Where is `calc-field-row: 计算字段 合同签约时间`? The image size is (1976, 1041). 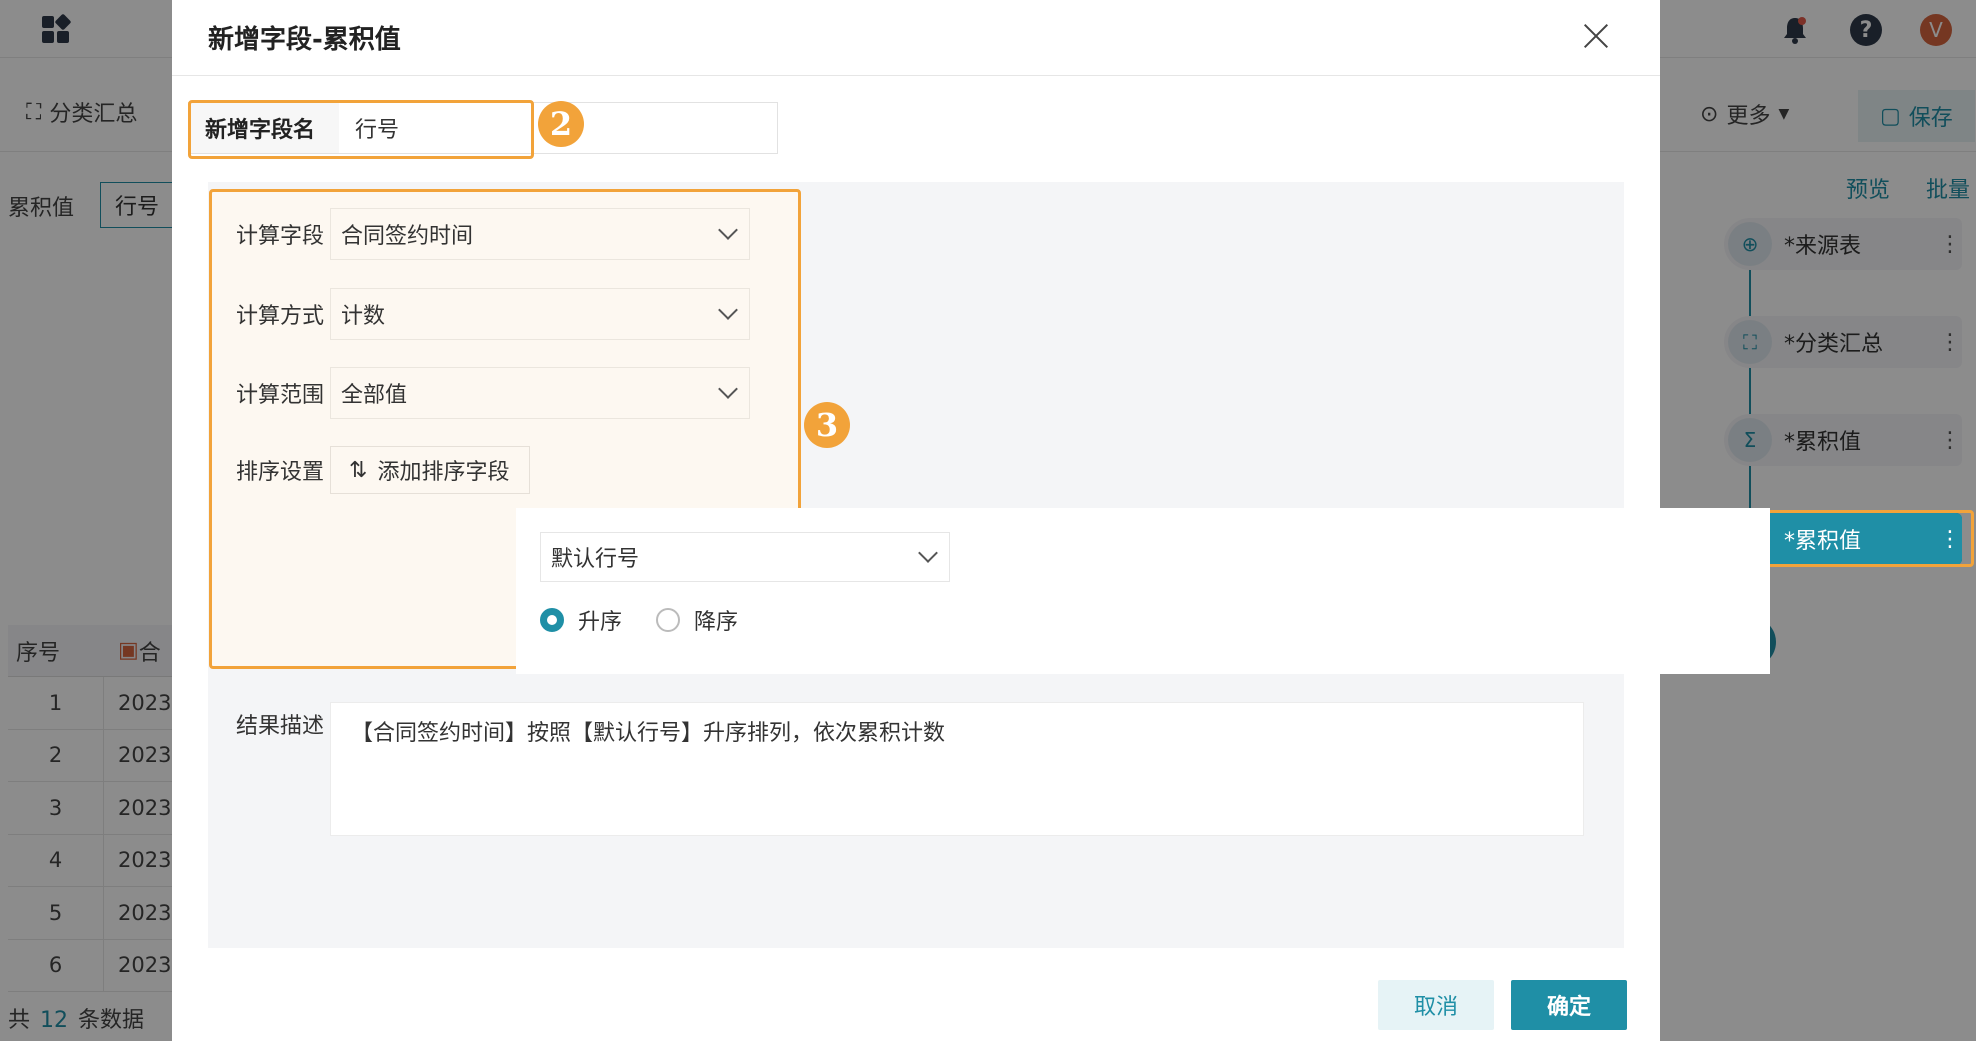
calc-field-row: 计算字段 合同签约时间 is located at coordinates (486, 234).